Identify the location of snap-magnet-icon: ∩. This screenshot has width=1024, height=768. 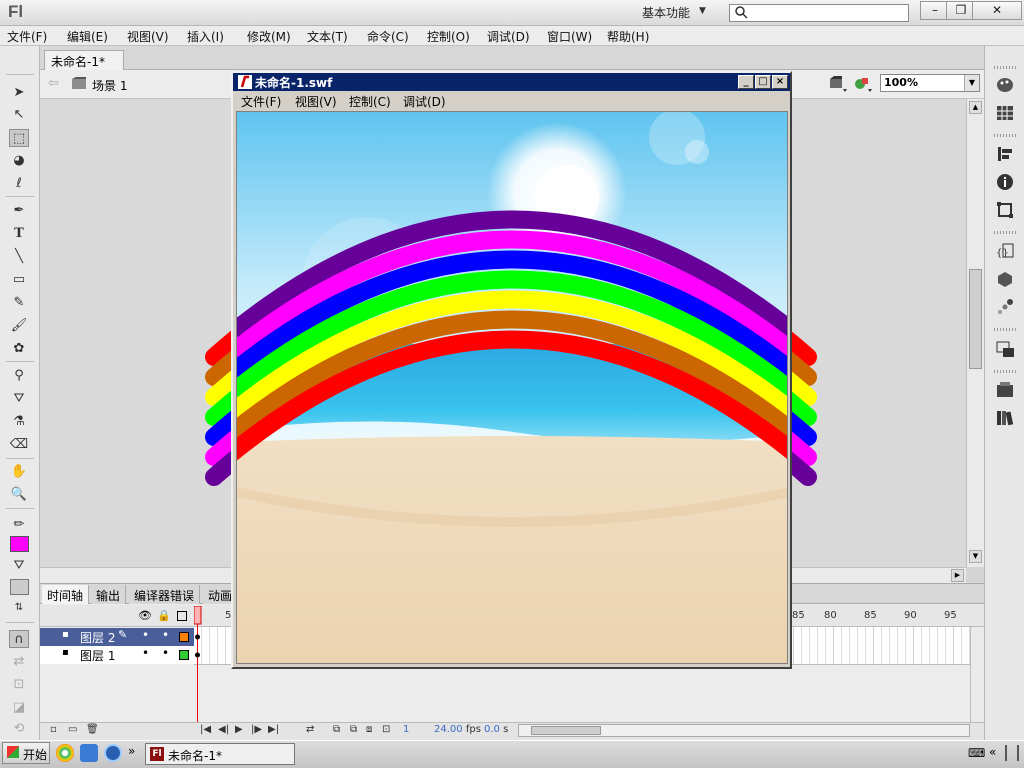
(19, 639).